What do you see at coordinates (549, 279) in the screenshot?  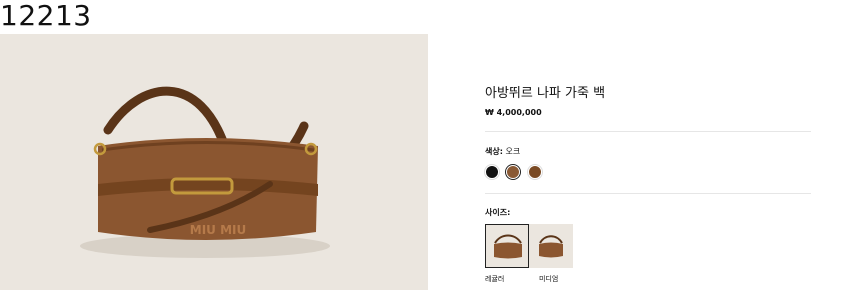 I see `size-option-medium-label: 미디엄` at bounding box center [549, 279].